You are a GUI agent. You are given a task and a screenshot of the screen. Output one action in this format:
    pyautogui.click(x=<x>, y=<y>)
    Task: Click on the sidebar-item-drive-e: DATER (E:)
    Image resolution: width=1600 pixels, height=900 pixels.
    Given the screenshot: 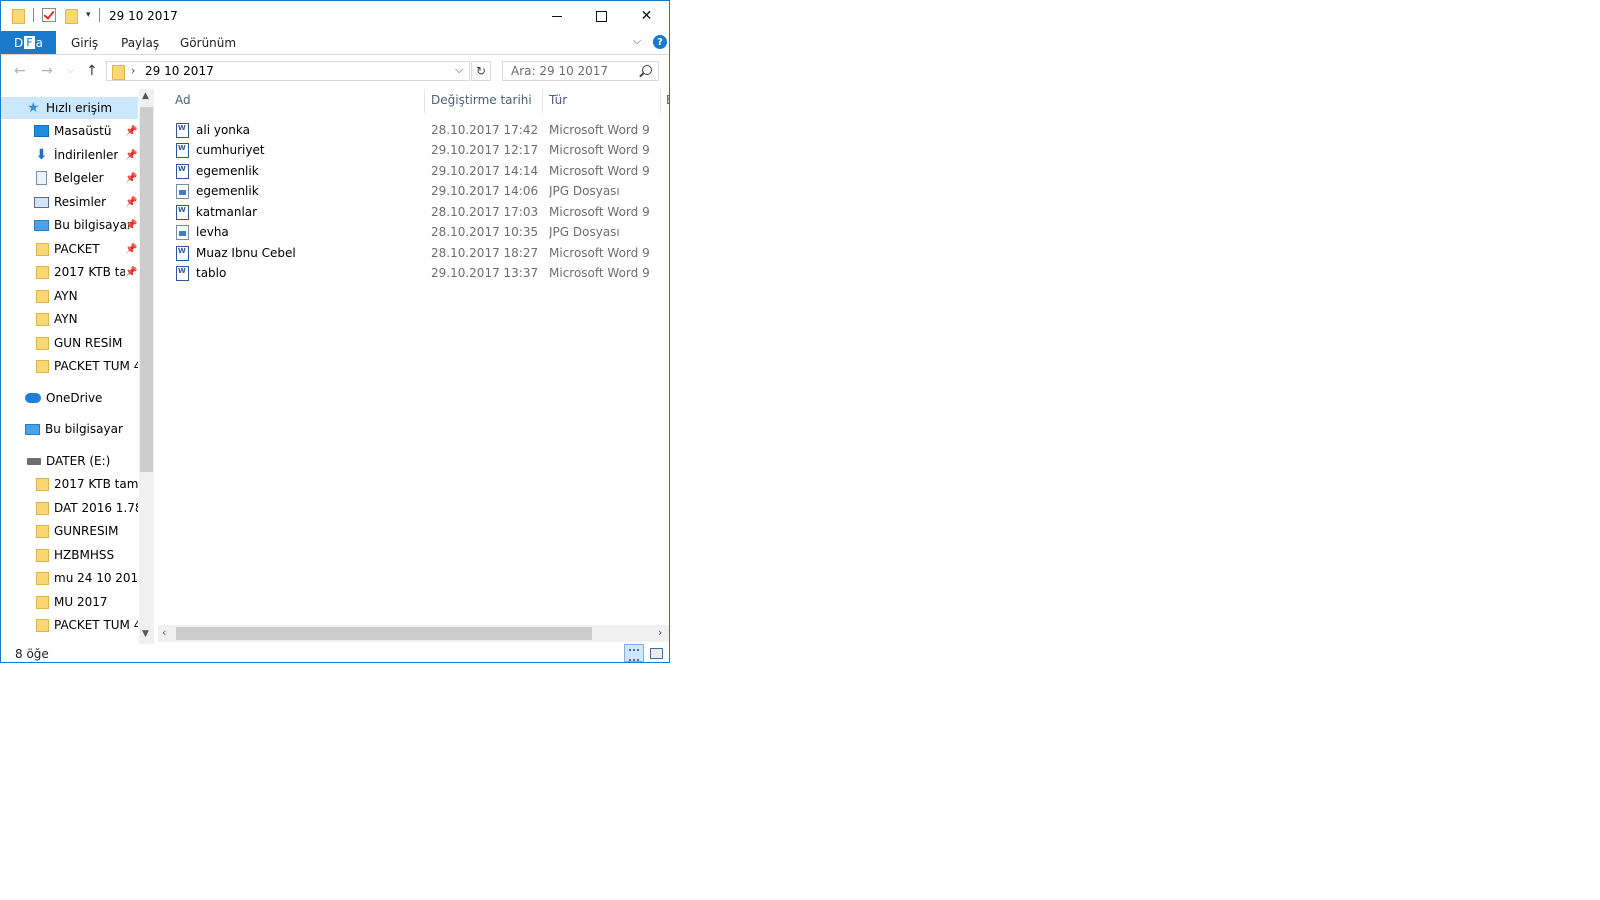 What is the action you would take?
    pyautogui.click(x=69, y=461)
    